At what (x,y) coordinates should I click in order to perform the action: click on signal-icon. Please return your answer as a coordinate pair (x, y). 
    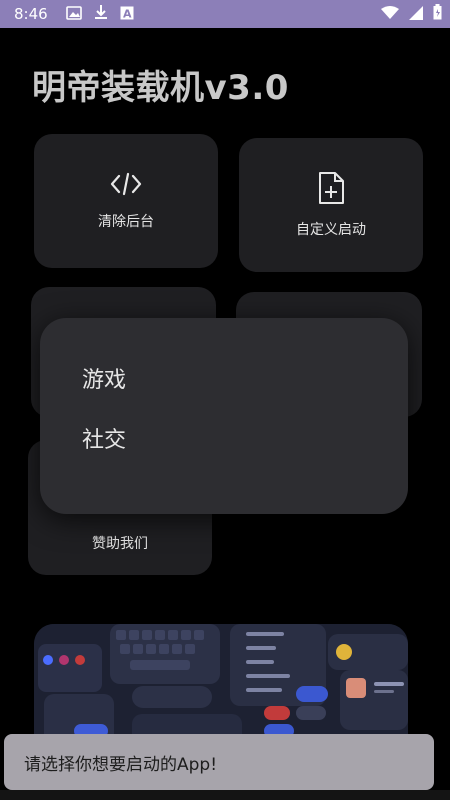
    Looking at the image, I should click on (416, 14).